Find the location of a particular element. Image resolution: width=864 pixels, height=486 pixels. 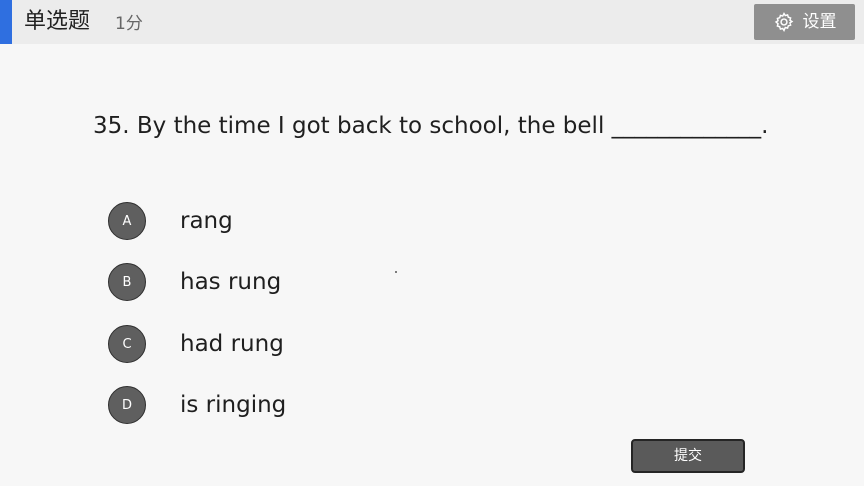

submit-button: 提交 is located at coordinates (688, 456).